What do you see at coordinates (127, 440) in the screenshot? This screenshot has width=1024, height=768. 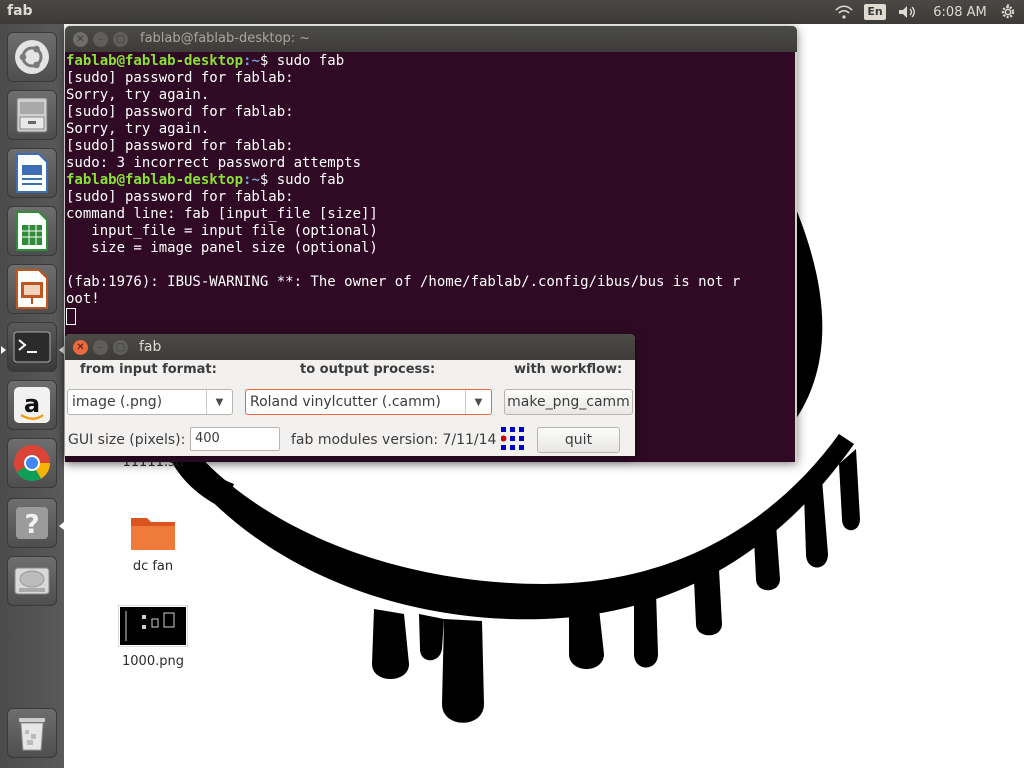 I see `gui-size-label: GUI size (pixels):` at bounding box center [127, 440].